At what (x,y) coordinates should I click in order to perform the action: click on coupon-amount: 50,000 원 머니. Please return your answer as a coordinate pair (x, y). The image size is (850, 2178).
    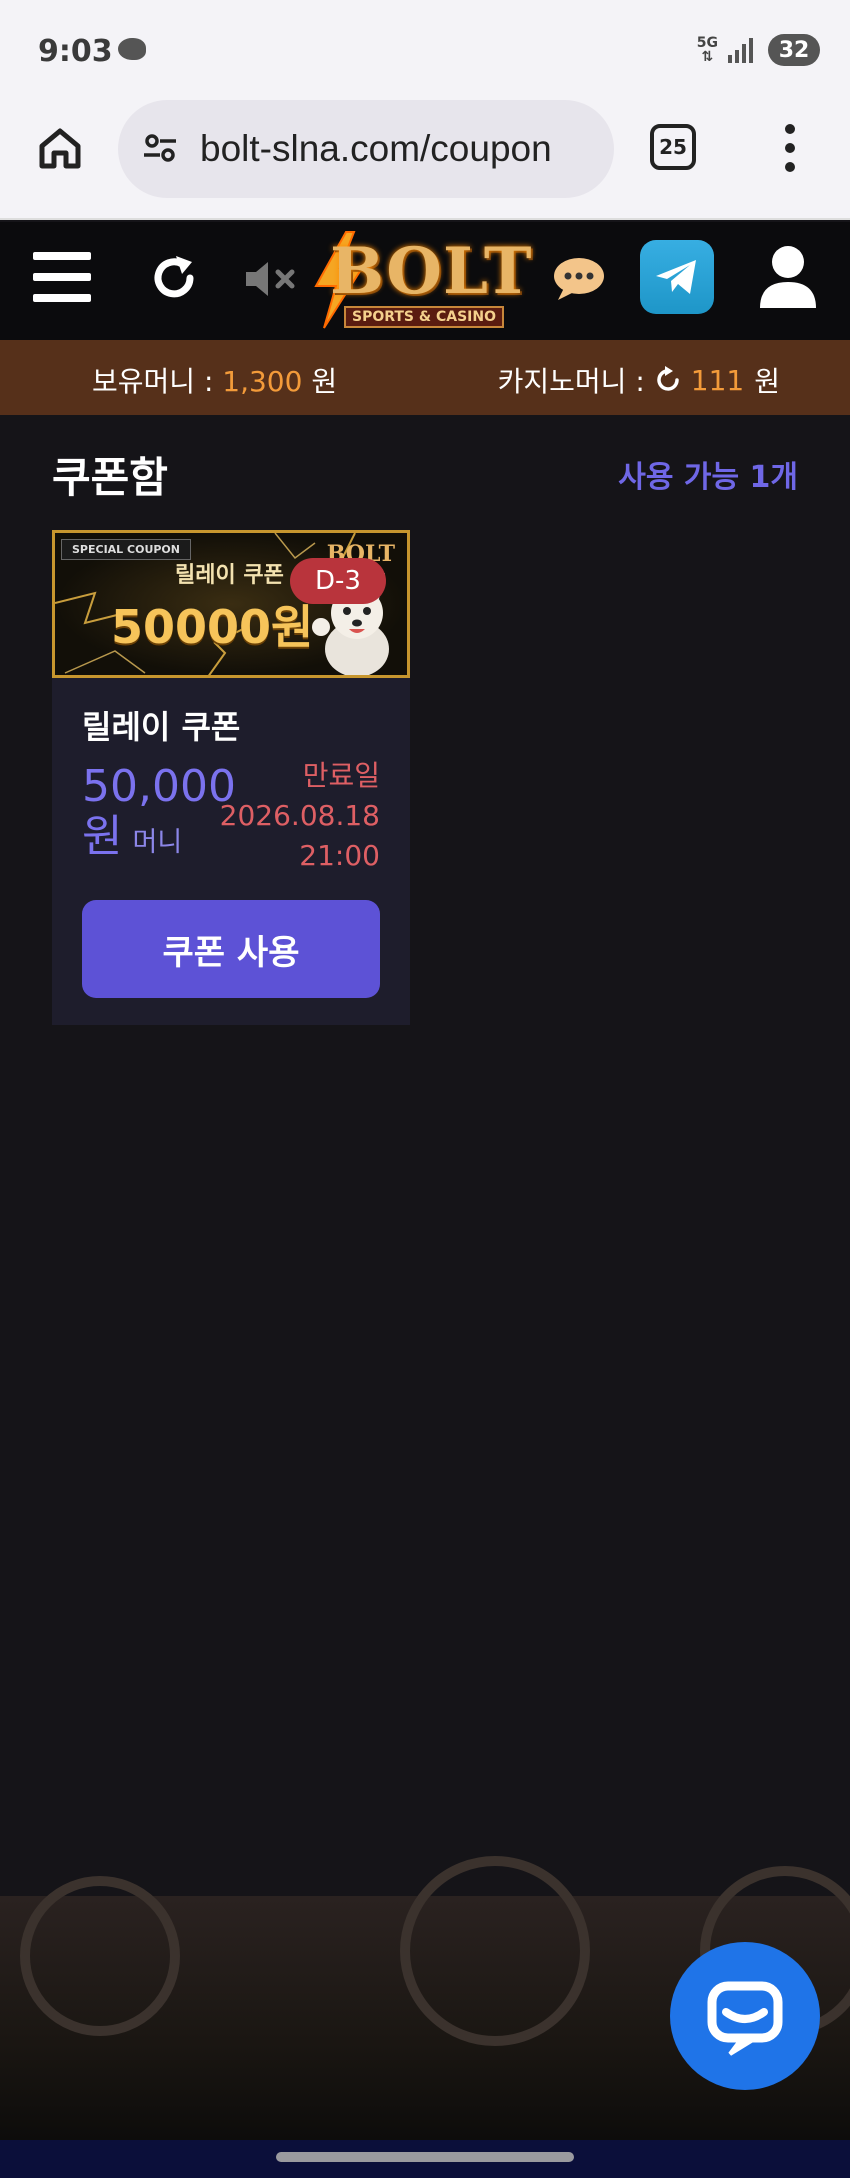
    Looking at the image, I should click on (159, 815).